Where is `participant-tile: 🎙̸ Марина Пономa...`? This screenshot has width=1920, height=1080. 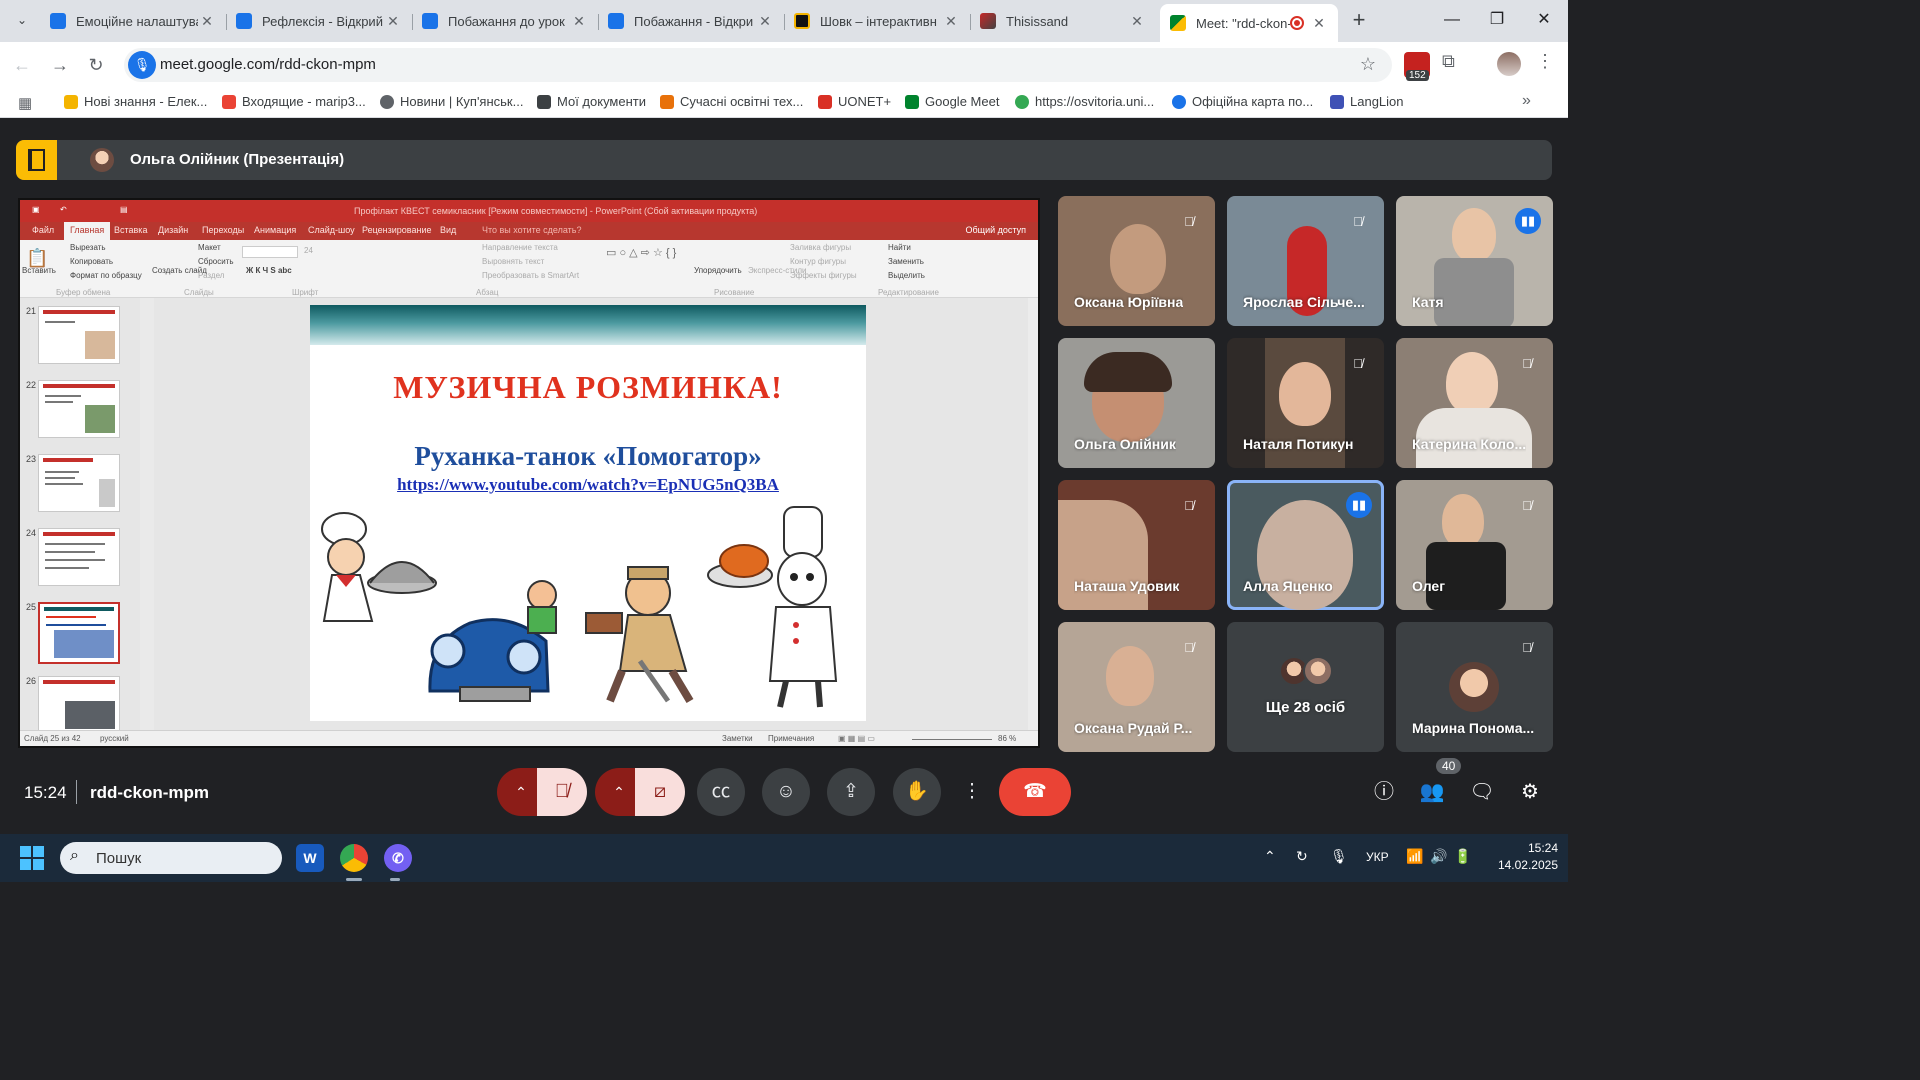
participant-tile: 🎙̸ Марина Пономa... is located at coordinates (1474, 687).